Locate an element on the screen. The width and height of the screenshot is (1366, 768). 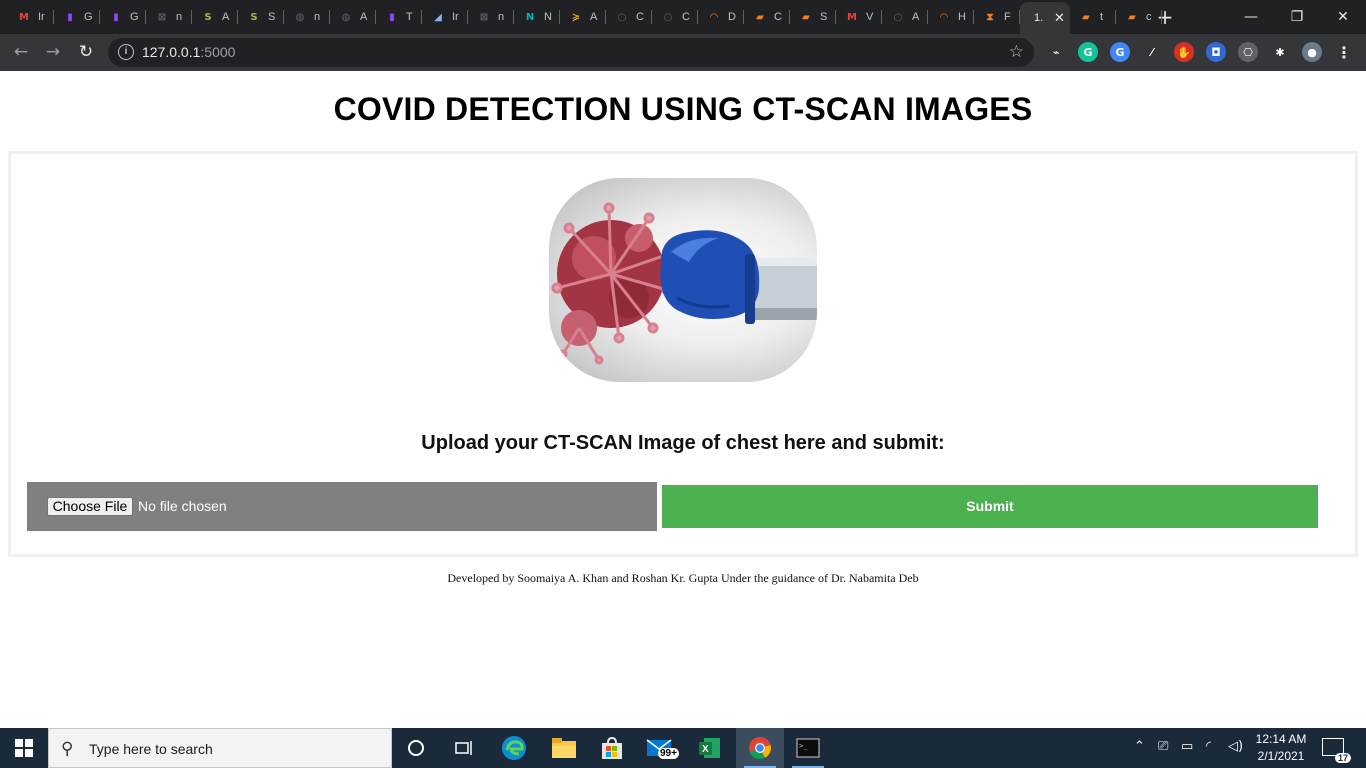
task-view-icon is located at coordinates (464, 748).